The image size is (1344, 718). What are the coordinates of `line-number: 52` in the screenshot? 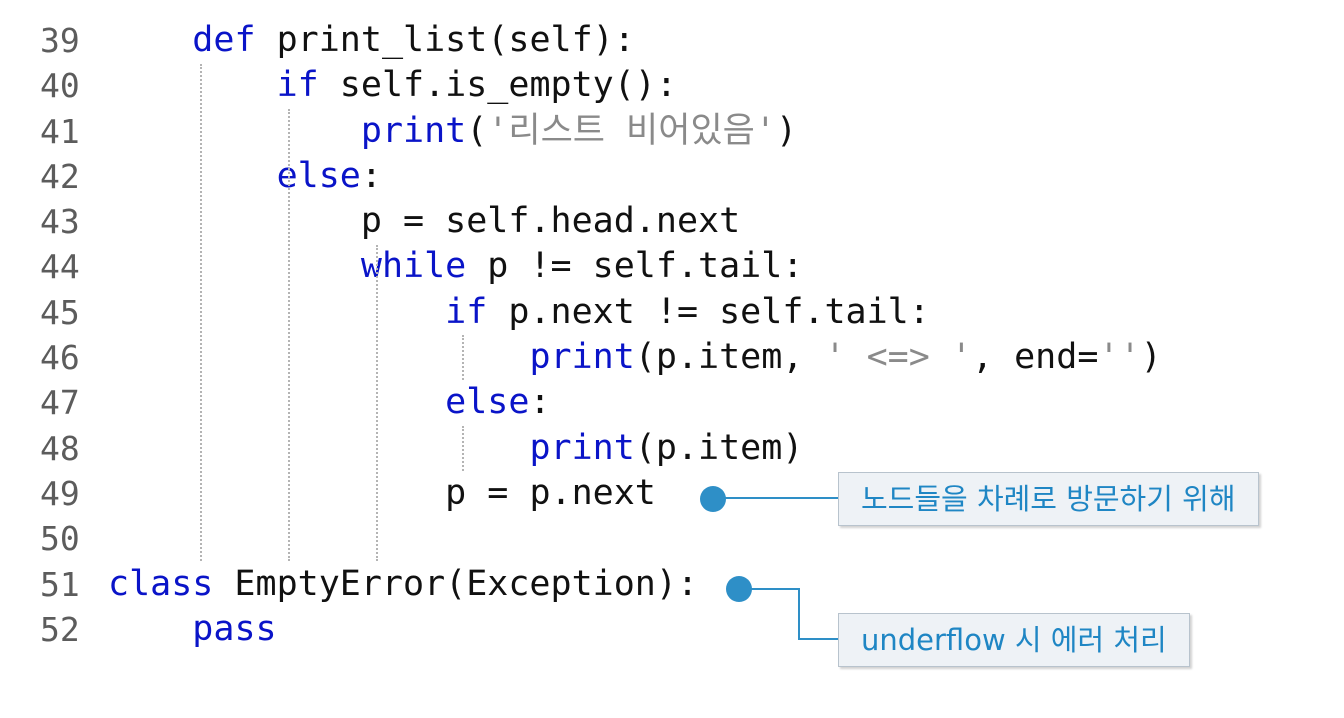 It's located at (60, 629).